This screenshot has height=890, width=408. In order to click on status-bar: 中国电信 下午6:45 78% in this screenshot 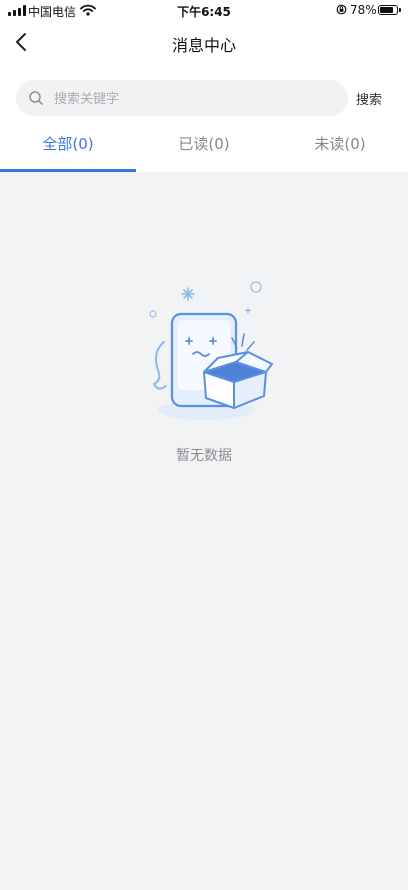, I will do `click(204, 11)`.